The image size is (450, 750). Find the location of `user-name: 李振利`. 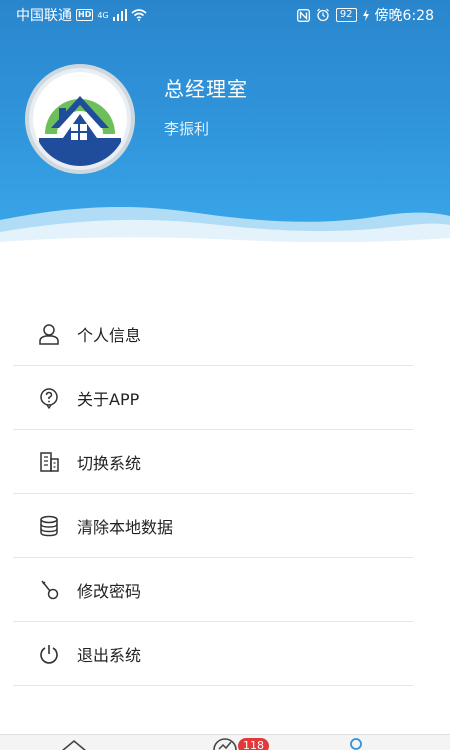

user-name: 李振利 is located at coordinates (187, 129).